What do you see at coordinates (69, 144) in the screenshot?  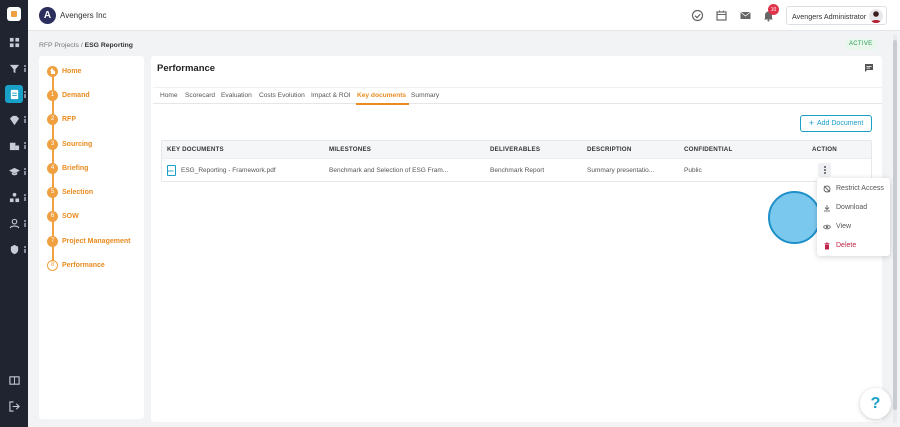 I see `step-sourcing: 3 Sourcing` at bounding box center [69, 144].